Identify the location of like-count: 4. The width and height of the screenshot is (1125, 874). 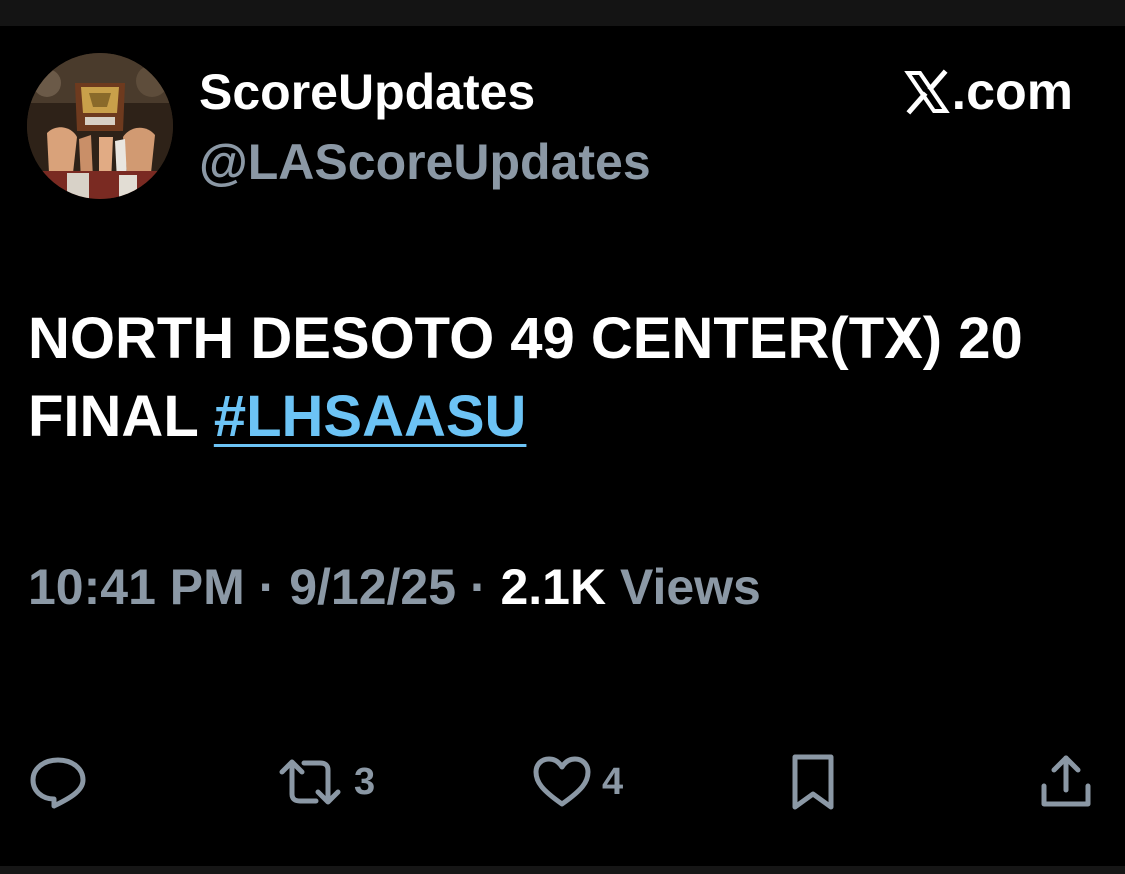
(613, 781).